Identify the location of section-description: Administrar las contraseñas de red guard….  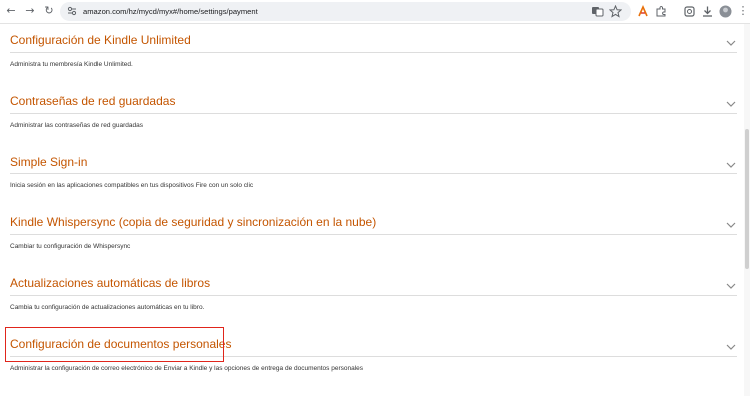
(76, 125).